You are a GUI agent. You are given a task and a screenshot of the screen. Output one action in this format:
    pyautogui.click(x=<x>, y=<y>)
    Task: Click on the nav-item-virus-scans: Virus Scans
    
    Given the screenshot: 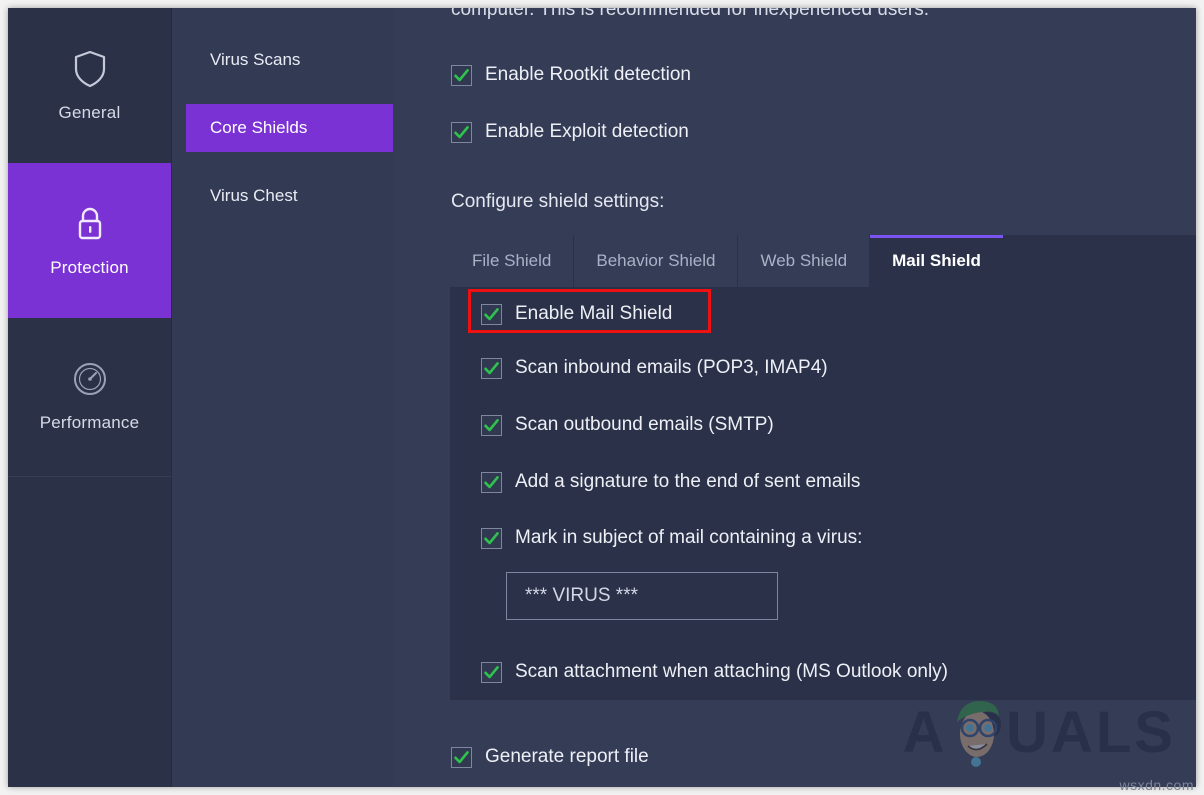 What is the action you would take?
    pyautogui.click(x=289, y=60)
    